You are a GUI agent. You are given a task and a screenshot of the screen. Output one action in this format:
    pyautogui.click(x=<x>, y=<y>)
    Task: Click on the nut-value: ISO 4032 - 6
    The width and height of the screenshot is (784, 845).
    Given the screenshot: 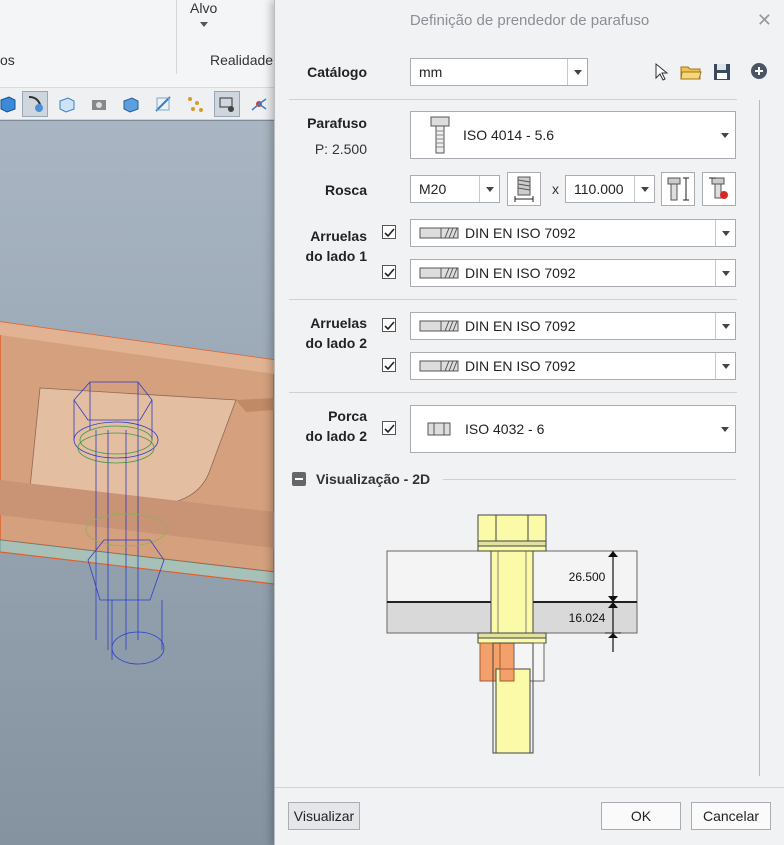 What is the action you would take?
    pyautogui.click(x=505, y=429)
    